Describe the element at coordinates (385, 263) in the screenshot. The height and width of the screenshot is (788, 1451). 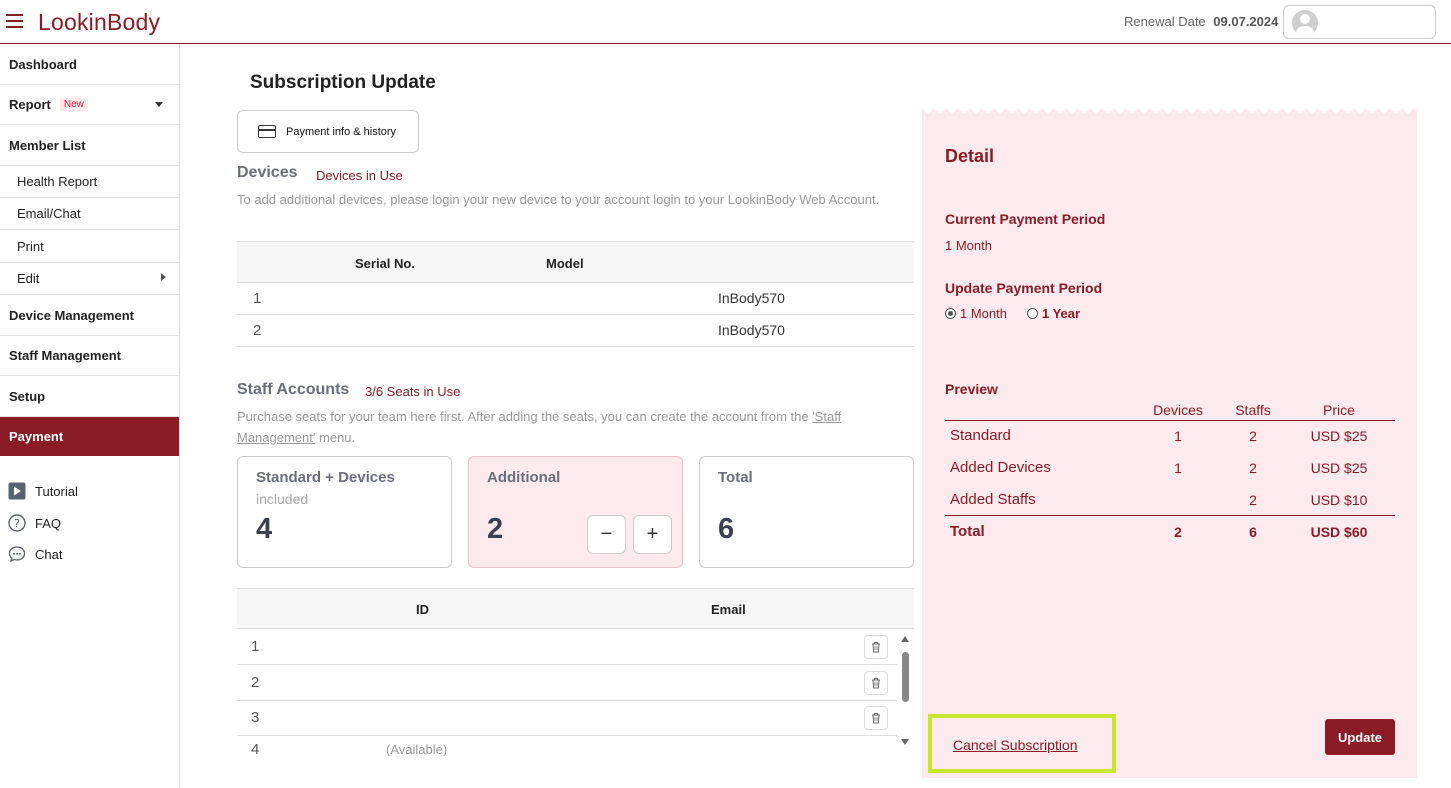
I see `column-header-serial: Serial No.` at that location.